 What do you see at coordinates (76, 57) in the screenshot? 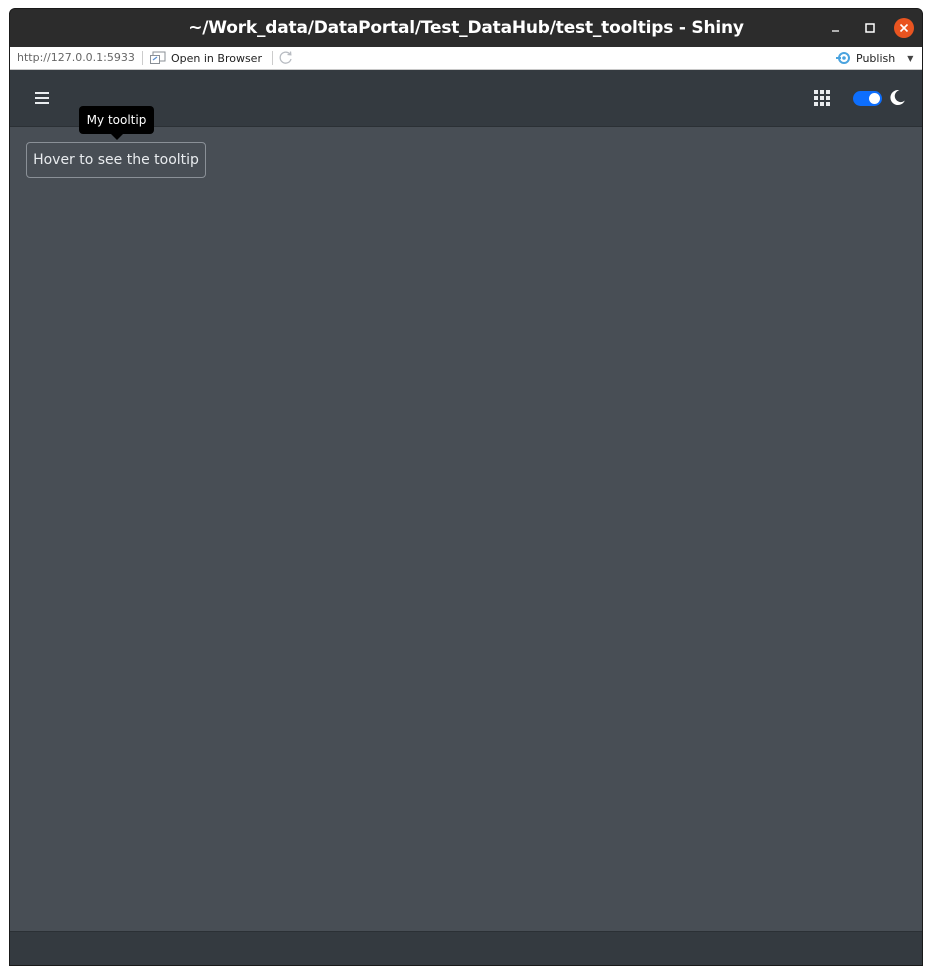
I see `url-display: http://127.0.0.1:5933` at bounding box center [76, 57].